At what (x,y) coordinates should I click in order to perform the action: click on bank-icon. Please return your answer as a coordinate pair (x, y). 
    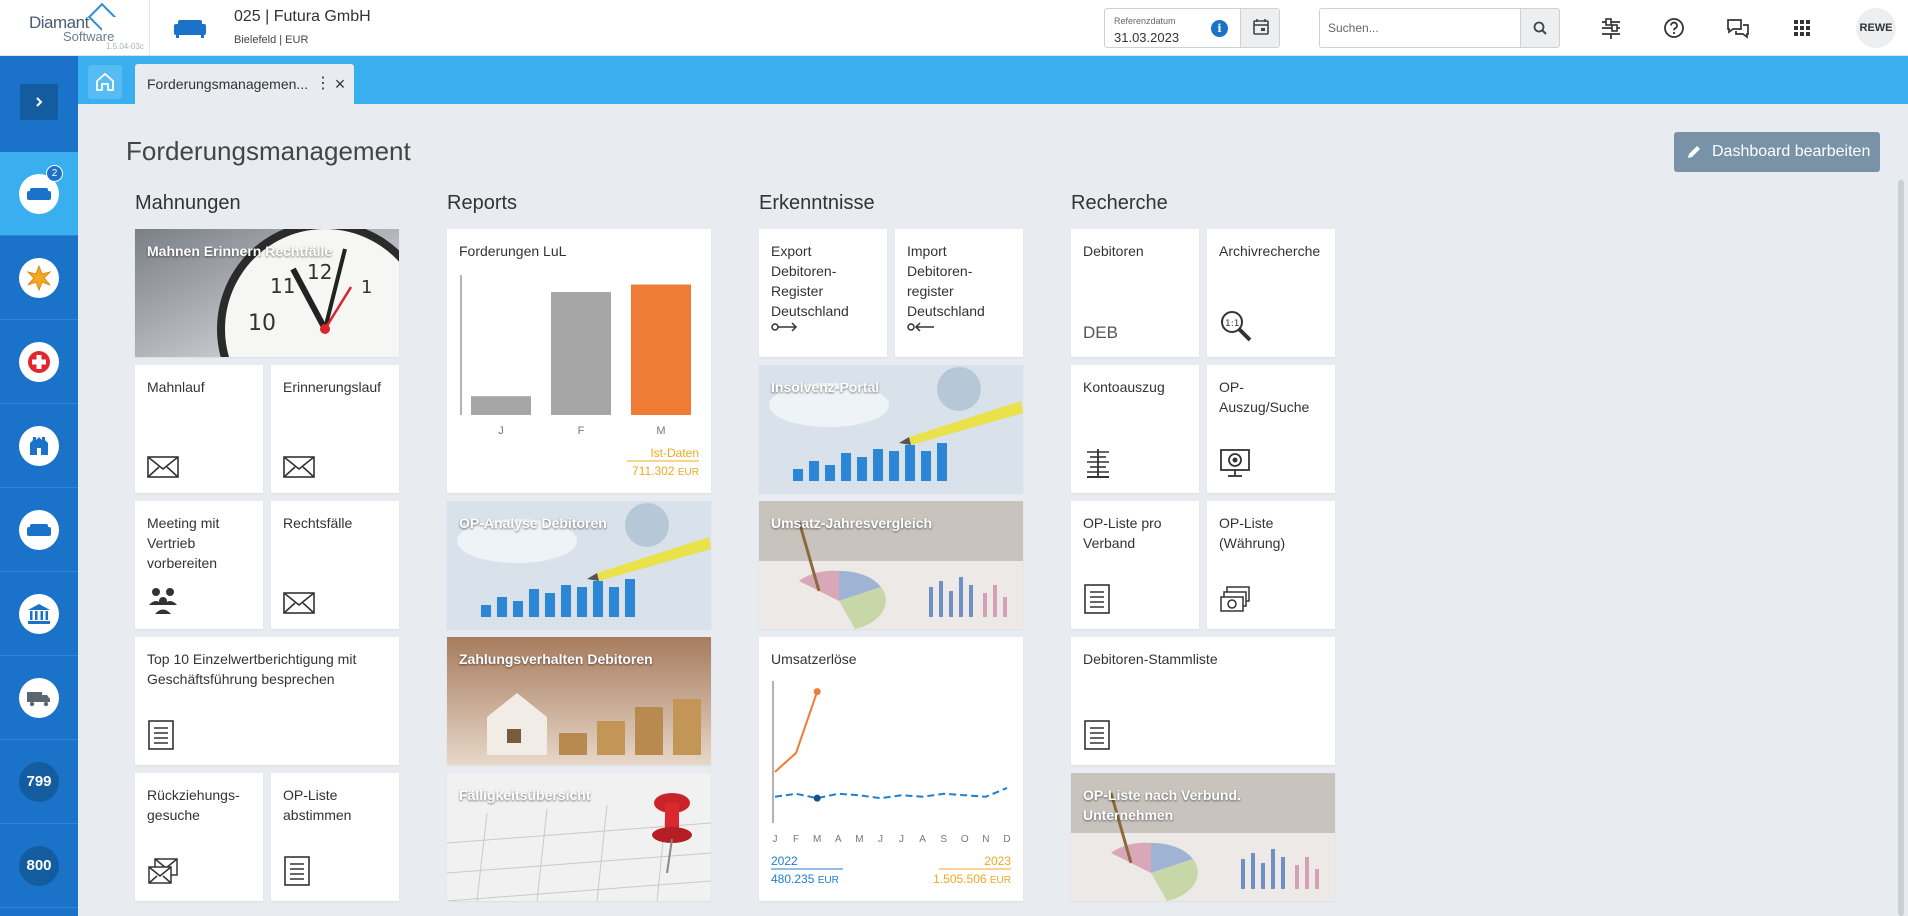
    Looking at the image, I should click on (39, 614).